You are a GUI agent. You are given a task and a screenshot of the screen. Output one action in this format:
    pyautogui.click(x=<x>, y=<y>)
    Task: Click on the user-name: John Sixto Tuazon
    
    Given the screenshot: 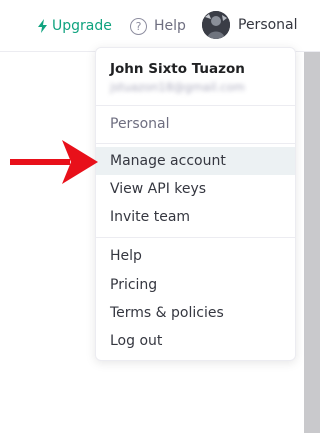 What is the action you would take?
    pyautogui.click(x=177, y=69)
    